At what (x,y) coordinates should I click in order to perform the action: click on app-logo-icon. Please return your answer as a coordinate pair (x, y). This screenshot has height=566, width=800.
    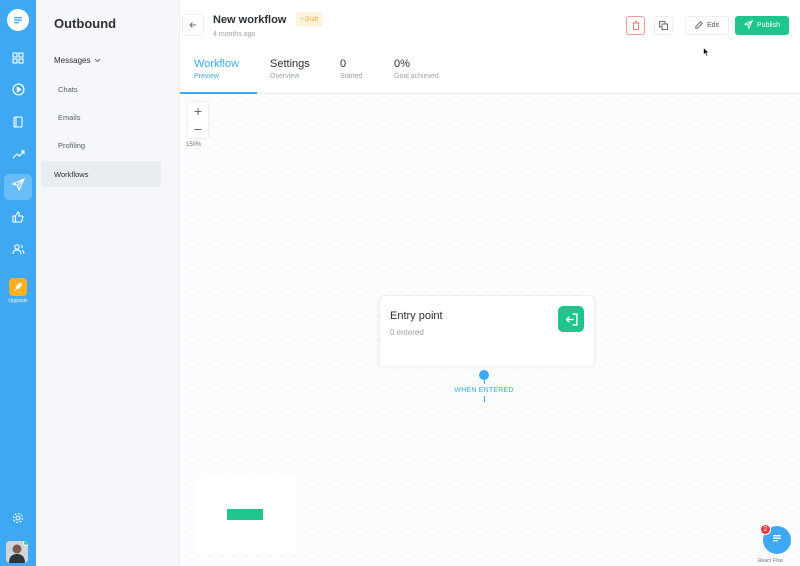
    Looking at the image, I should click on (18, 20).